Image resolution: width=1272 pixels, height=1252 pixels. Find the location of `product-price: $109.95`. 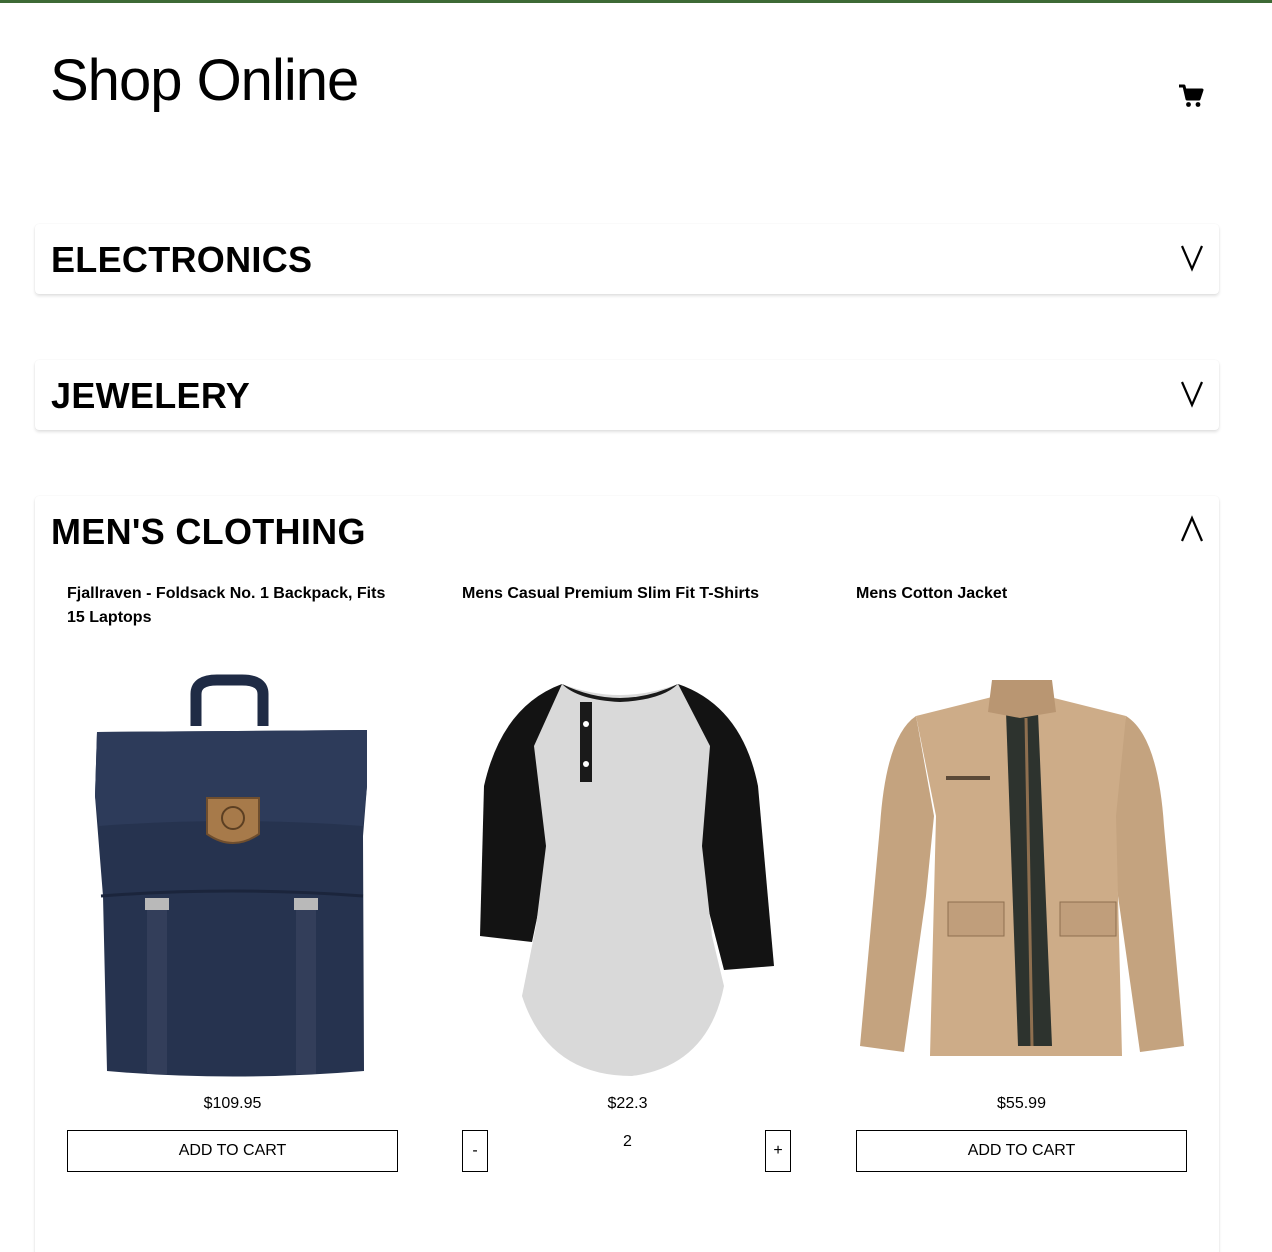

product-price: $109.95 is located at coordinates (232, 1103).